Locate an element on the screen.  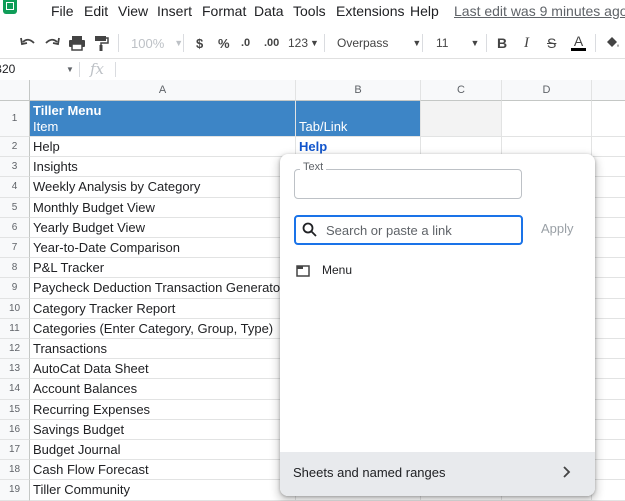
row-header: 8 is located at coordinates (15, 268).